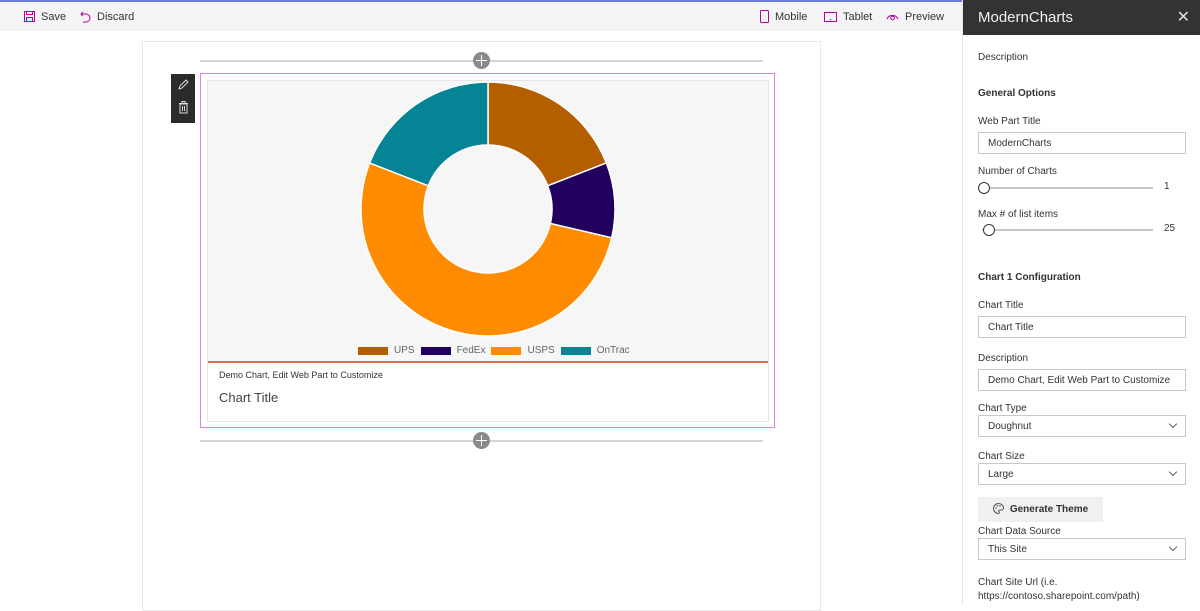 The image size is (1200, 611). I want to click on legend-label: USPS, so click(541, 350).